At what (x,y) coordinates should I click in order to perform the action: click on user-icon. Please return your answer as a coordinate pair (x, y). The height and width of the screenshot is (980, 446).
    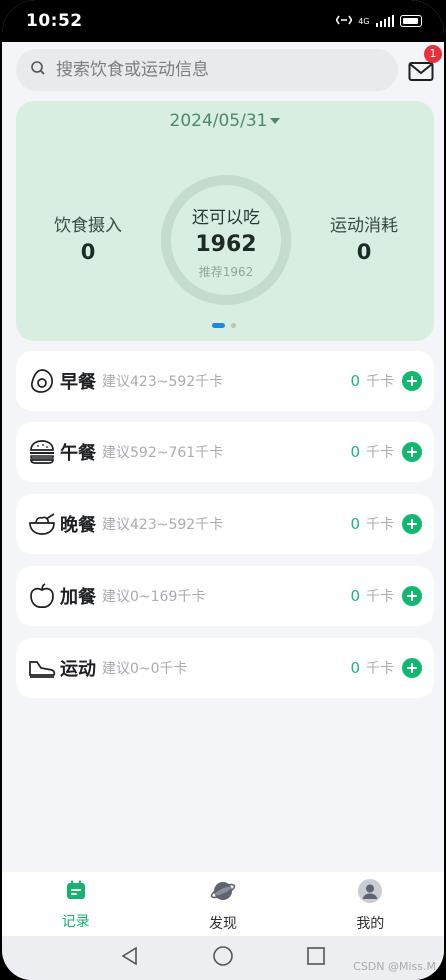
    Looking at the image, I should click on (370, 893).